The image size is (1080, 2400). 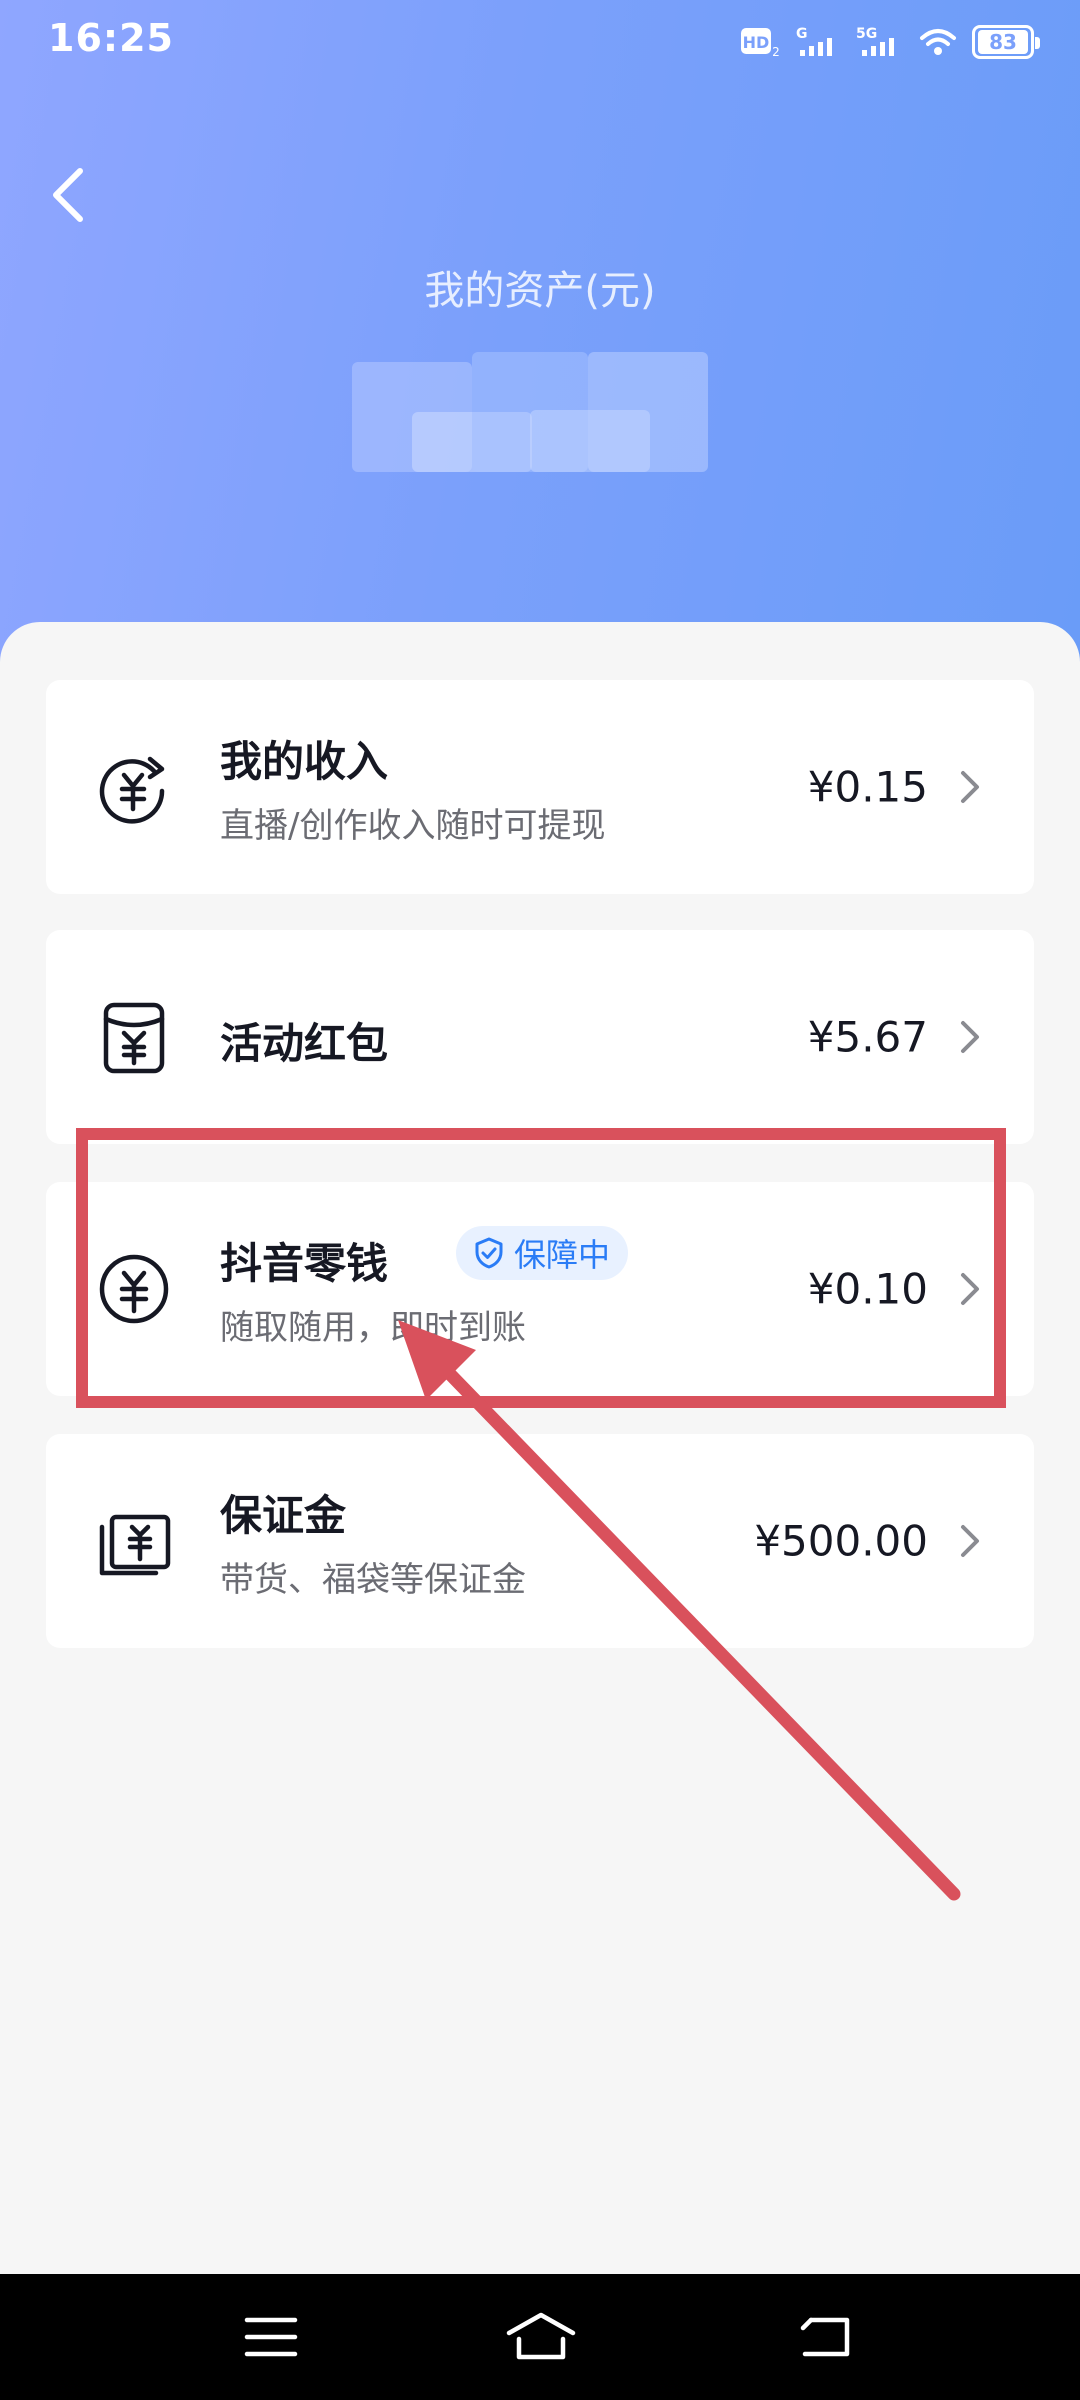 What do you see at coordinates (938, 42) in the screenshot?
I see `wifi-icon` at bounding box center [938, 42].